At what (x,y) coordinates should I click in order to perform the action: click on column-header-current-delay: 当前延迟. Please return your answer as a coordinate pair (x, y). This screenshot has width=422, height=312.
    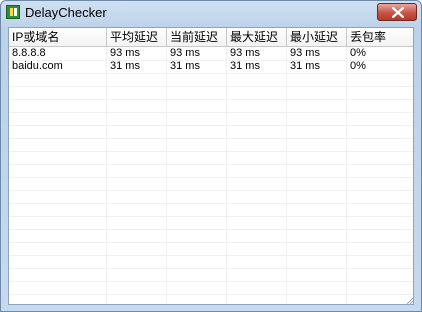
    Looking at the image, I should click on (197, 37).